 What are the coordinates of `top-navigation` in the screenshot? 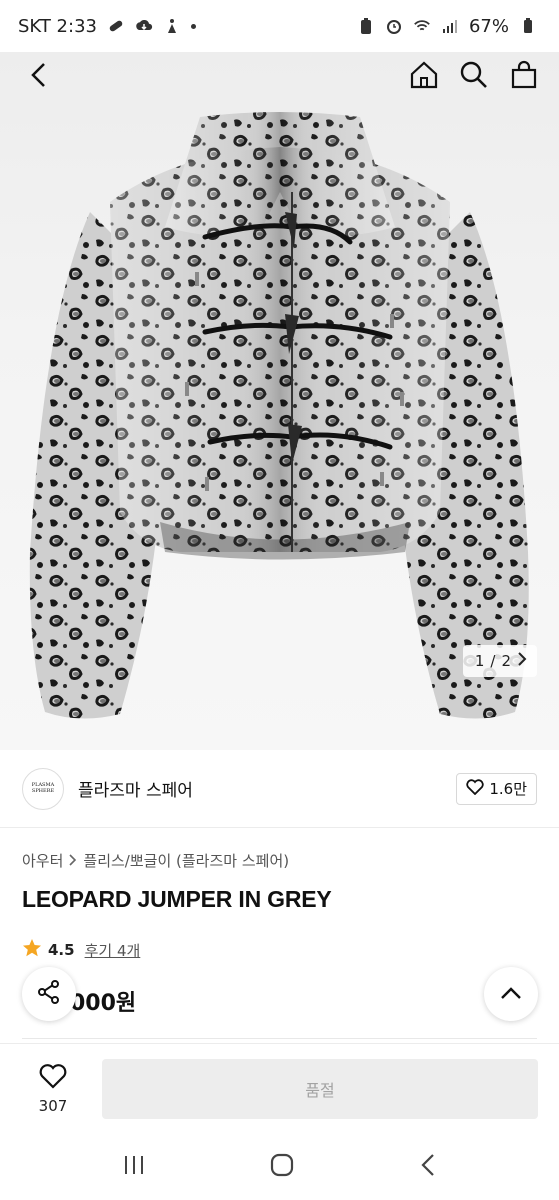 It's located at (279, 75).